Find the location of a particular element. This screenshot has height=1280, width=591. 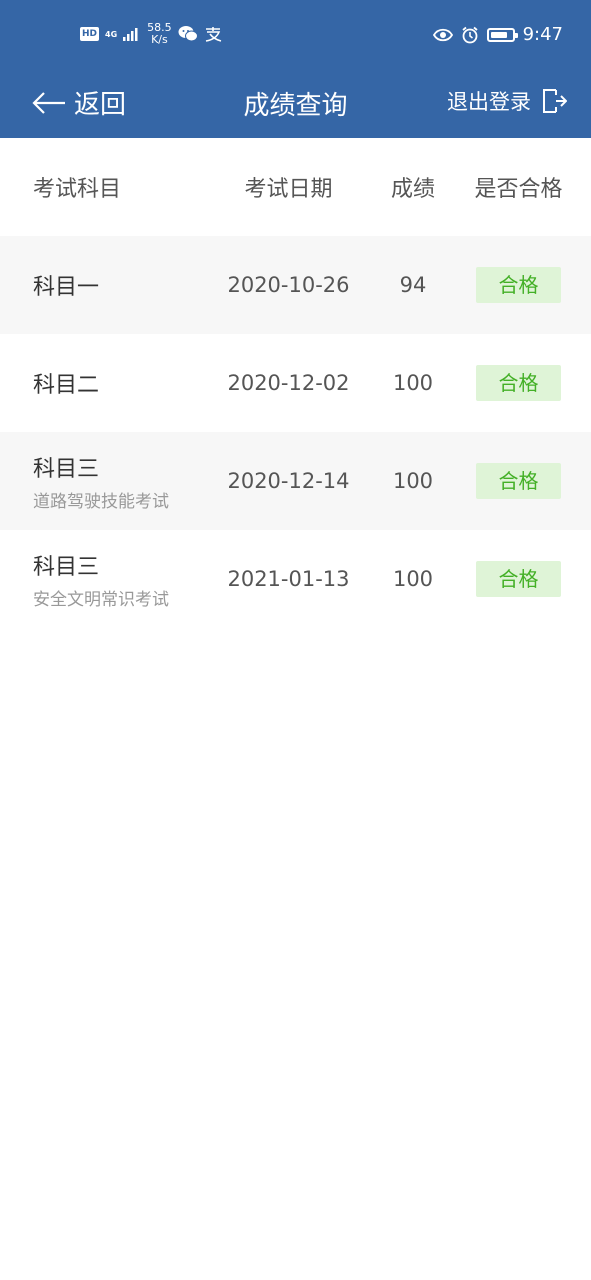

table-row: 科目一 2020-10-26 94 合格 is located at coordinates (295, 285).